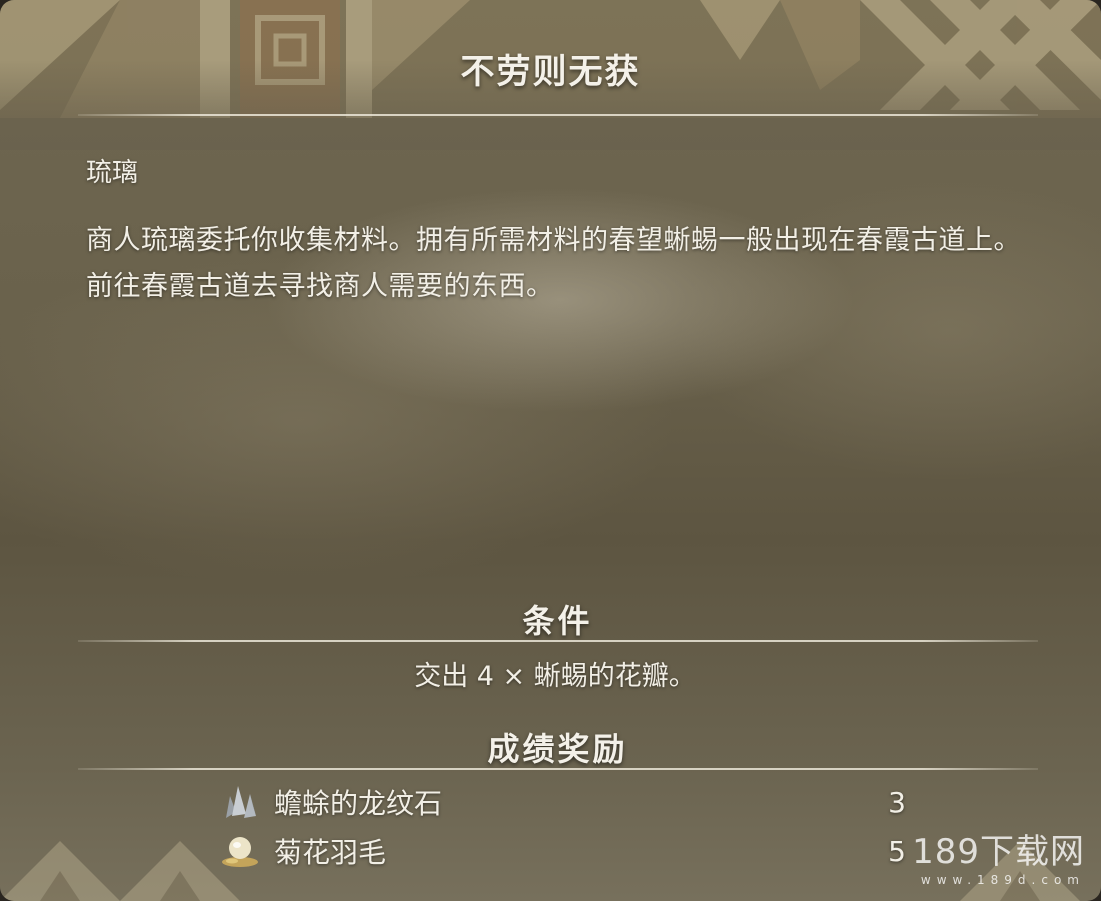  Describe the element at coordinates (558, 641) in the screenshot. I see `conditions-divider` at that location.